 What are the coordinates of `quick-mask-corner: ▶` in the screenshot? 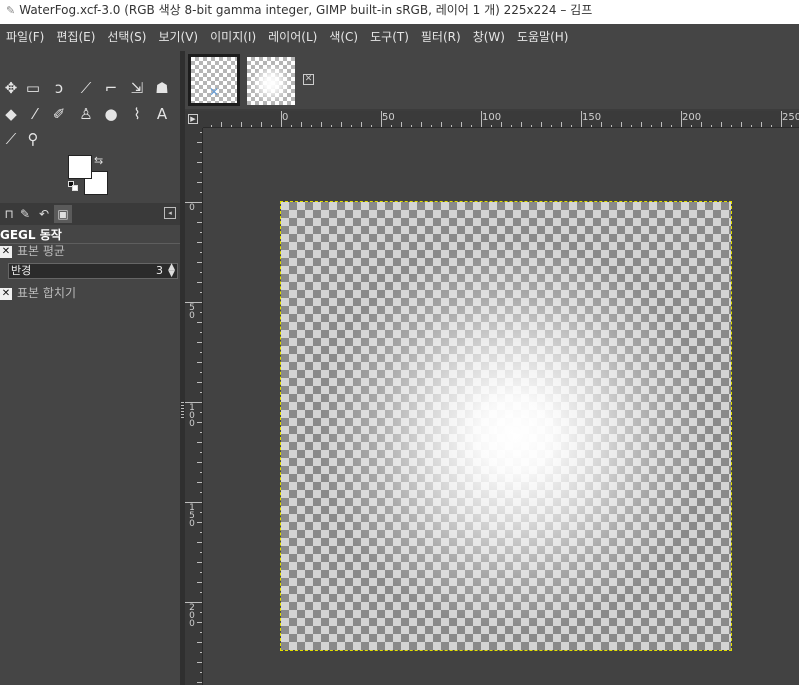 It's located at (194, 119).